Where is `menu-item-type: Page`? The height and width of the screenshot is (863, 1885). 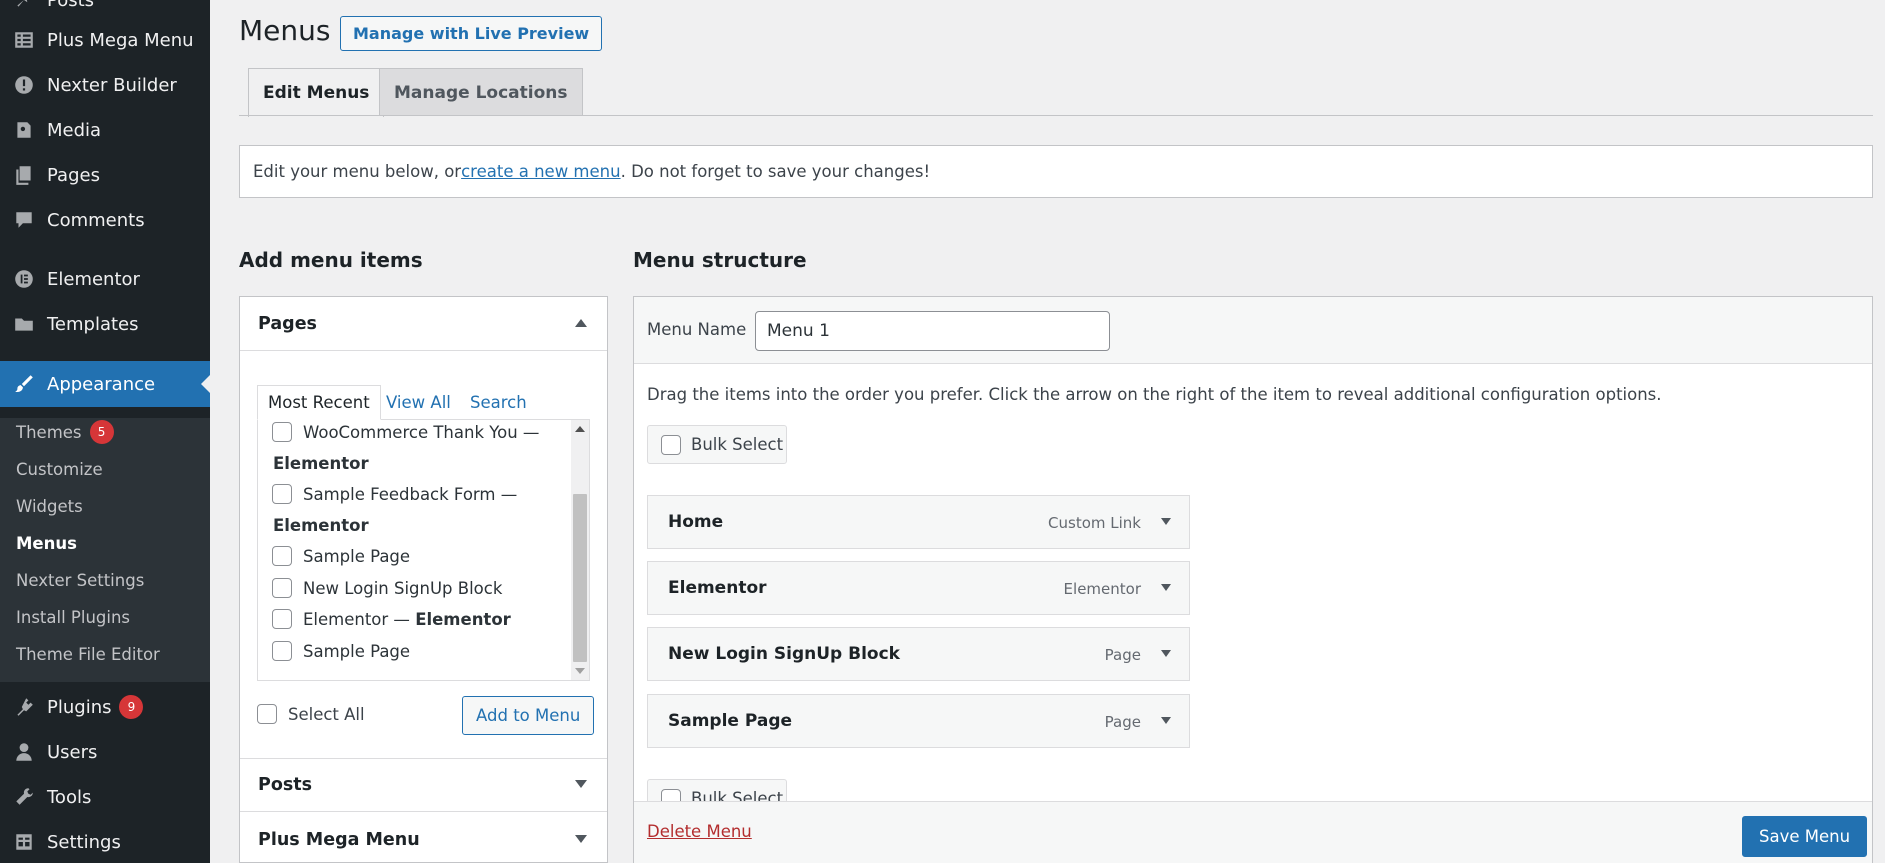 menu-item-type: Page is located at coordinates (1122, 655).